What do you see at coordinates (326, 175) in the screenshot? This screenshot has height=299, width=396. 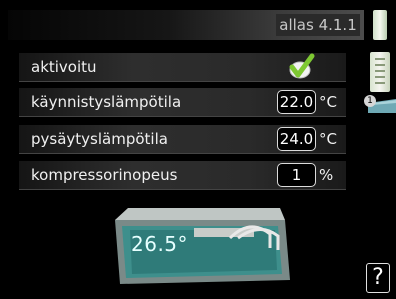 I see `unit-label: %` at bounding box center [326, 175].